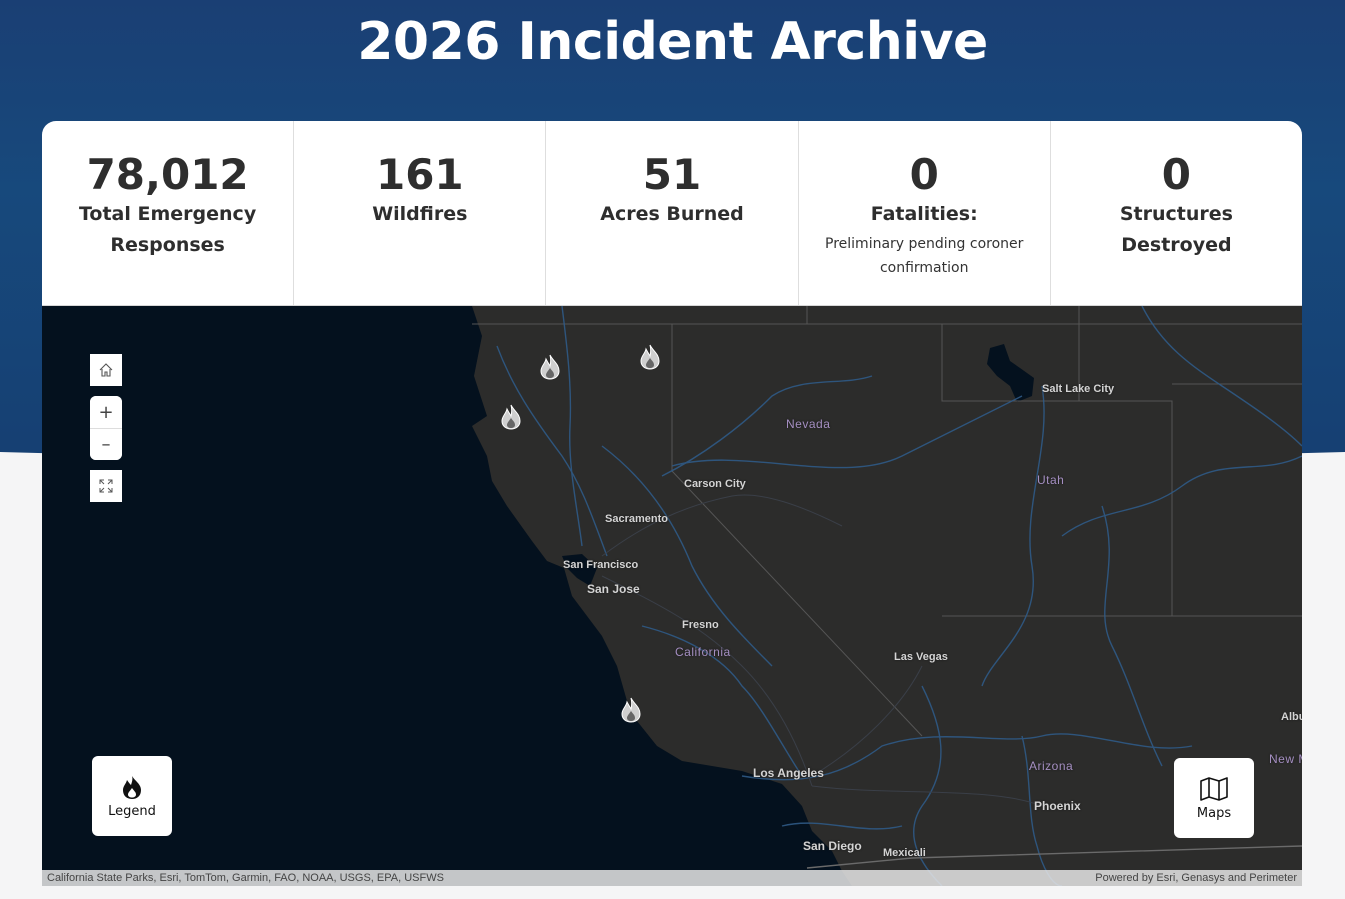  Describe the element at coordinates (715, 484) in the screenshot. I see `label-carson-city: Carson City` at that location.